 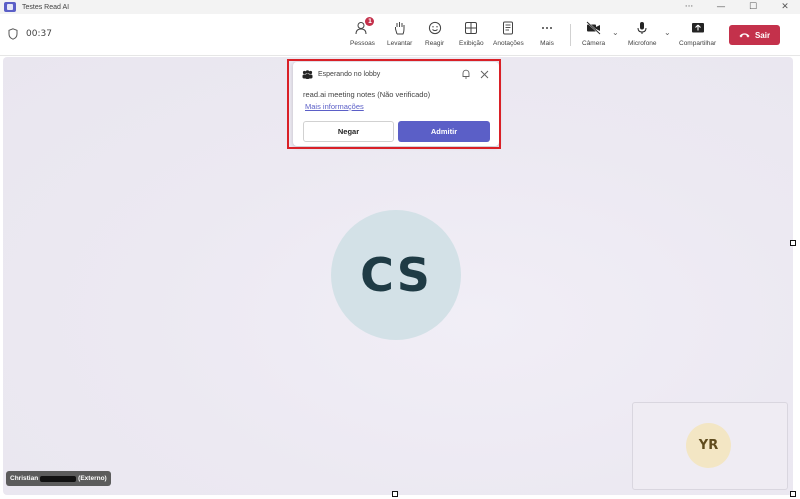 What do you see at coordinates (721, 7) in the screenshot?
I see `minimize-button: —` at bounding box center [721, 7].